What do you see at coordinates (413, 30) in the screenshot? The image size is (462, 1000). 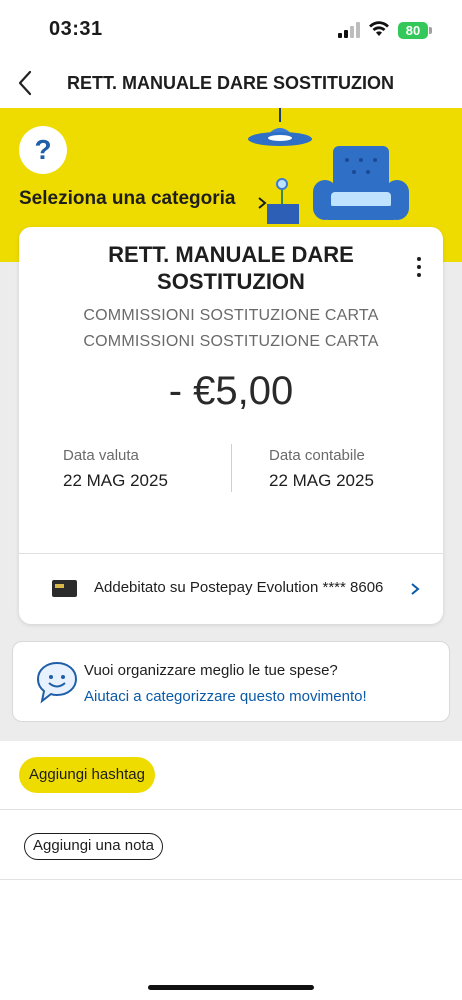 I see `battery-indicator: 80` at bounding box center [413, 30].